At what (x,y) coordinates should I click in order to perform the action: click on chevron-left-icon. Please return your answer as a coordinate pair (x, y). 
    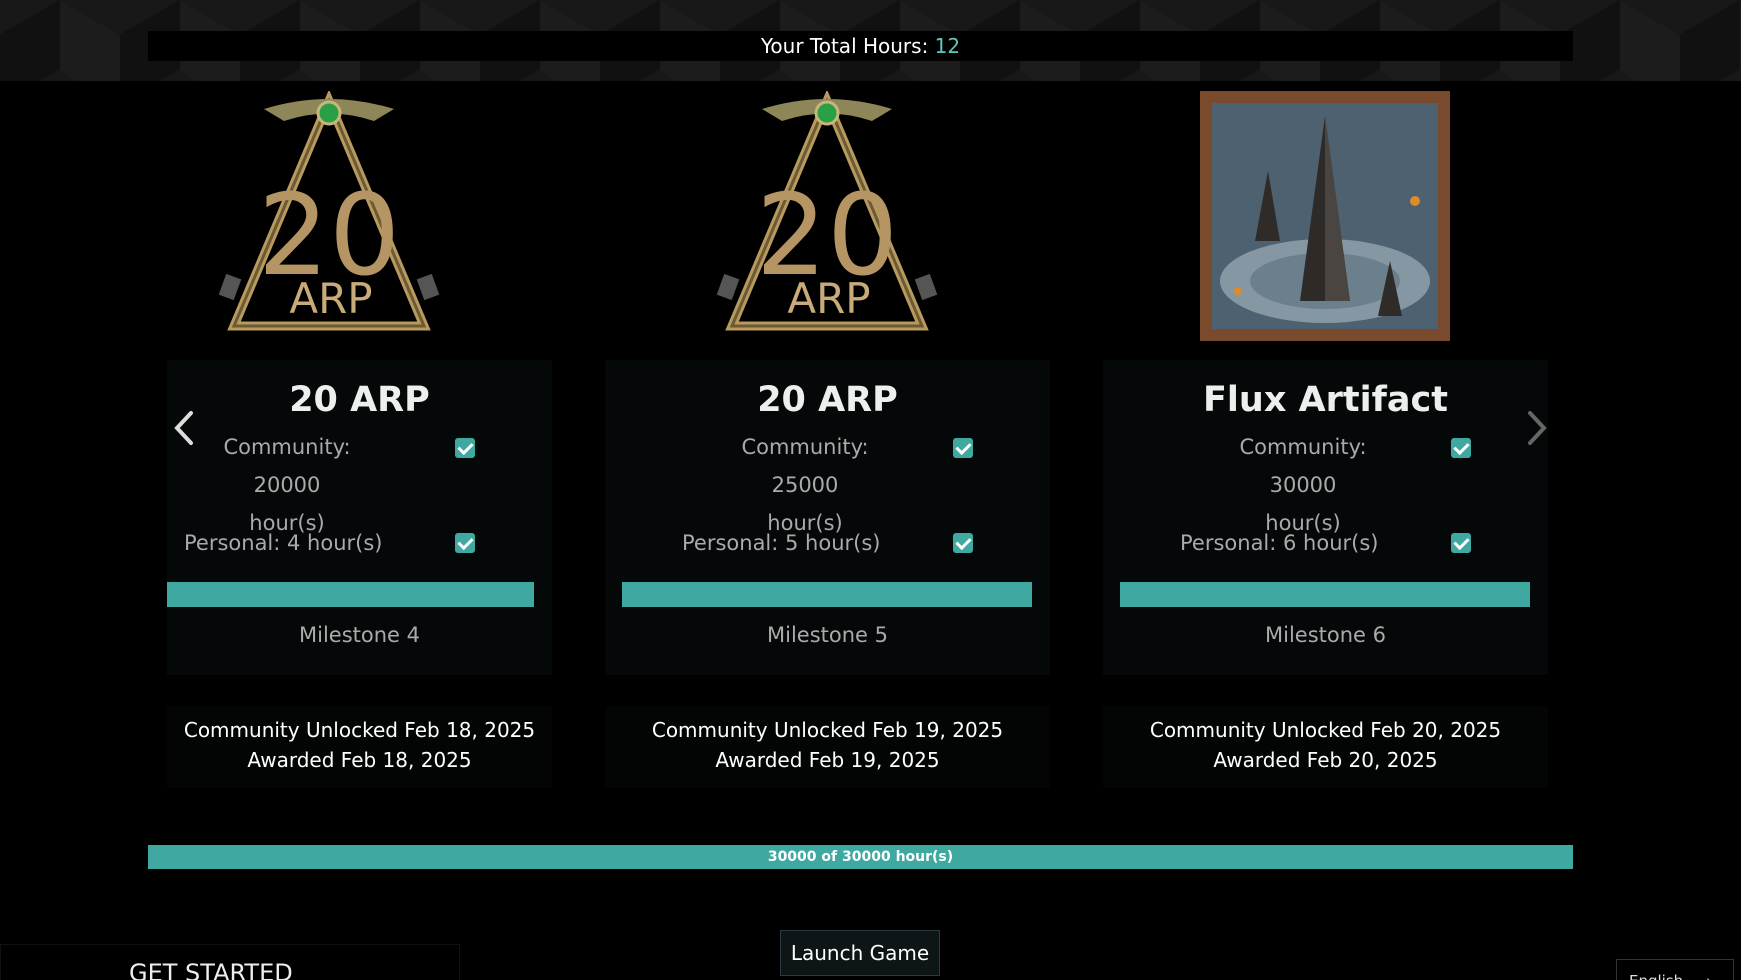
    Looking at the image, I should click on (185, 428).